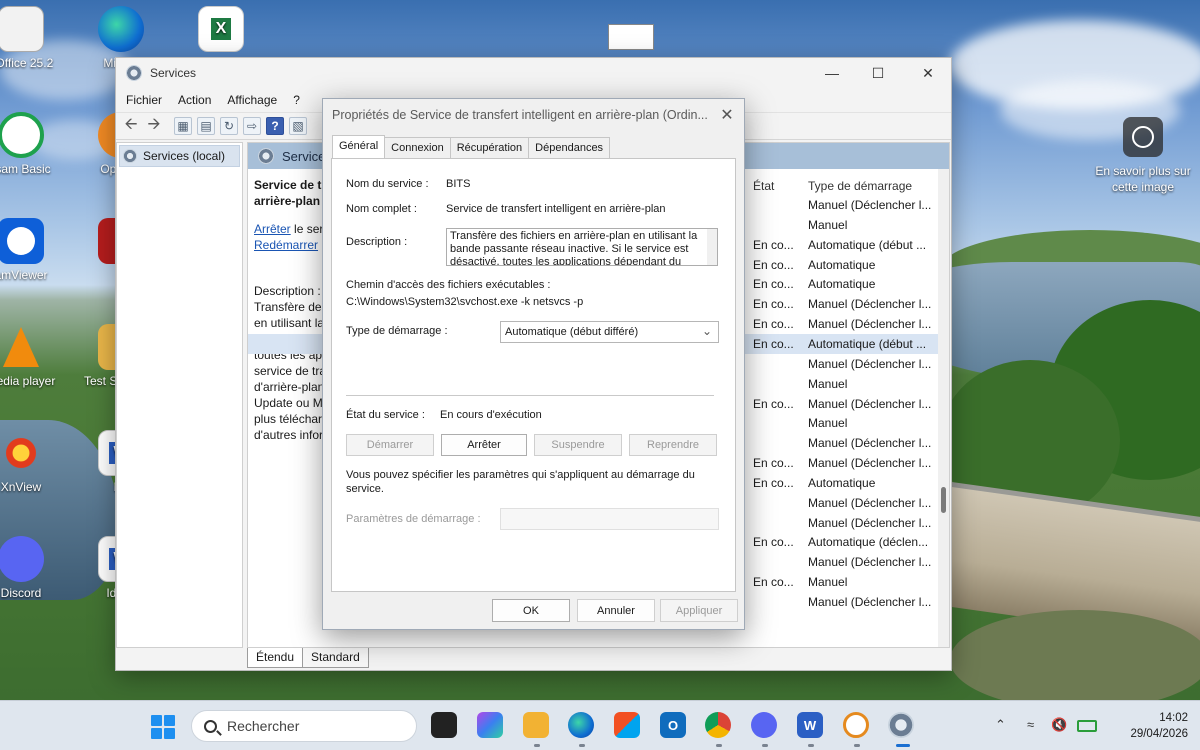 This screenshot has height=750, width=1200. Describe the element at coordinates (832, 73) in the screenshot. I see `minimize-button: —` at that location.